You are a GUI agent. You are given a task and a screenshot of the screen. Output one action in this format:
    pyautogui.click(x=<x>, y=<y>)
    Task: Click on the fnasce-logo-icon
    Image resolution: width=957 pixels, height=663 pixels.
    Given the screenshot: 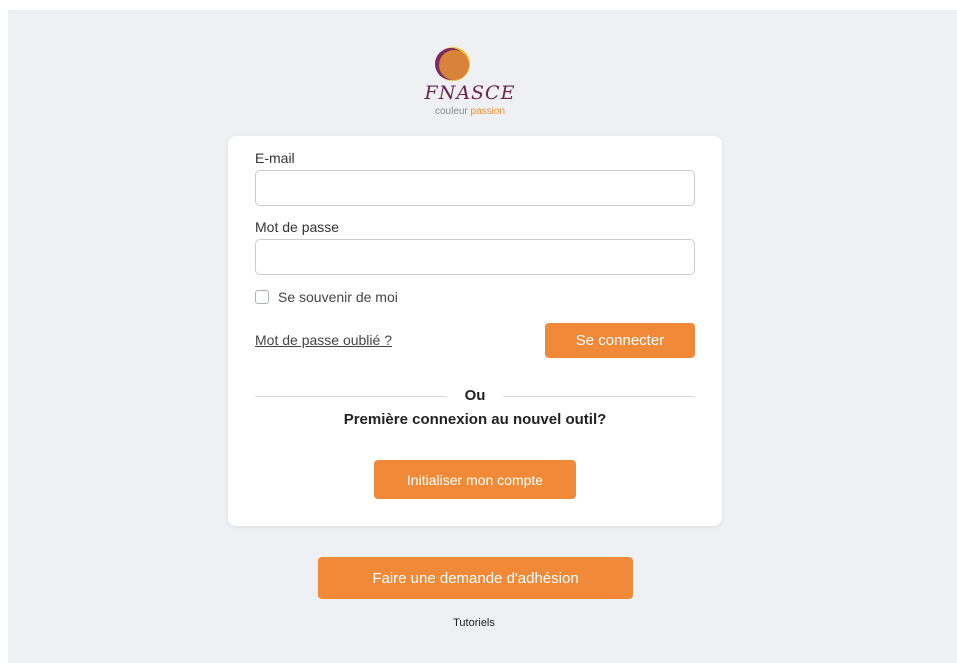 What is the action you would take?
    pyautogui.click(x=452, y=64)
    